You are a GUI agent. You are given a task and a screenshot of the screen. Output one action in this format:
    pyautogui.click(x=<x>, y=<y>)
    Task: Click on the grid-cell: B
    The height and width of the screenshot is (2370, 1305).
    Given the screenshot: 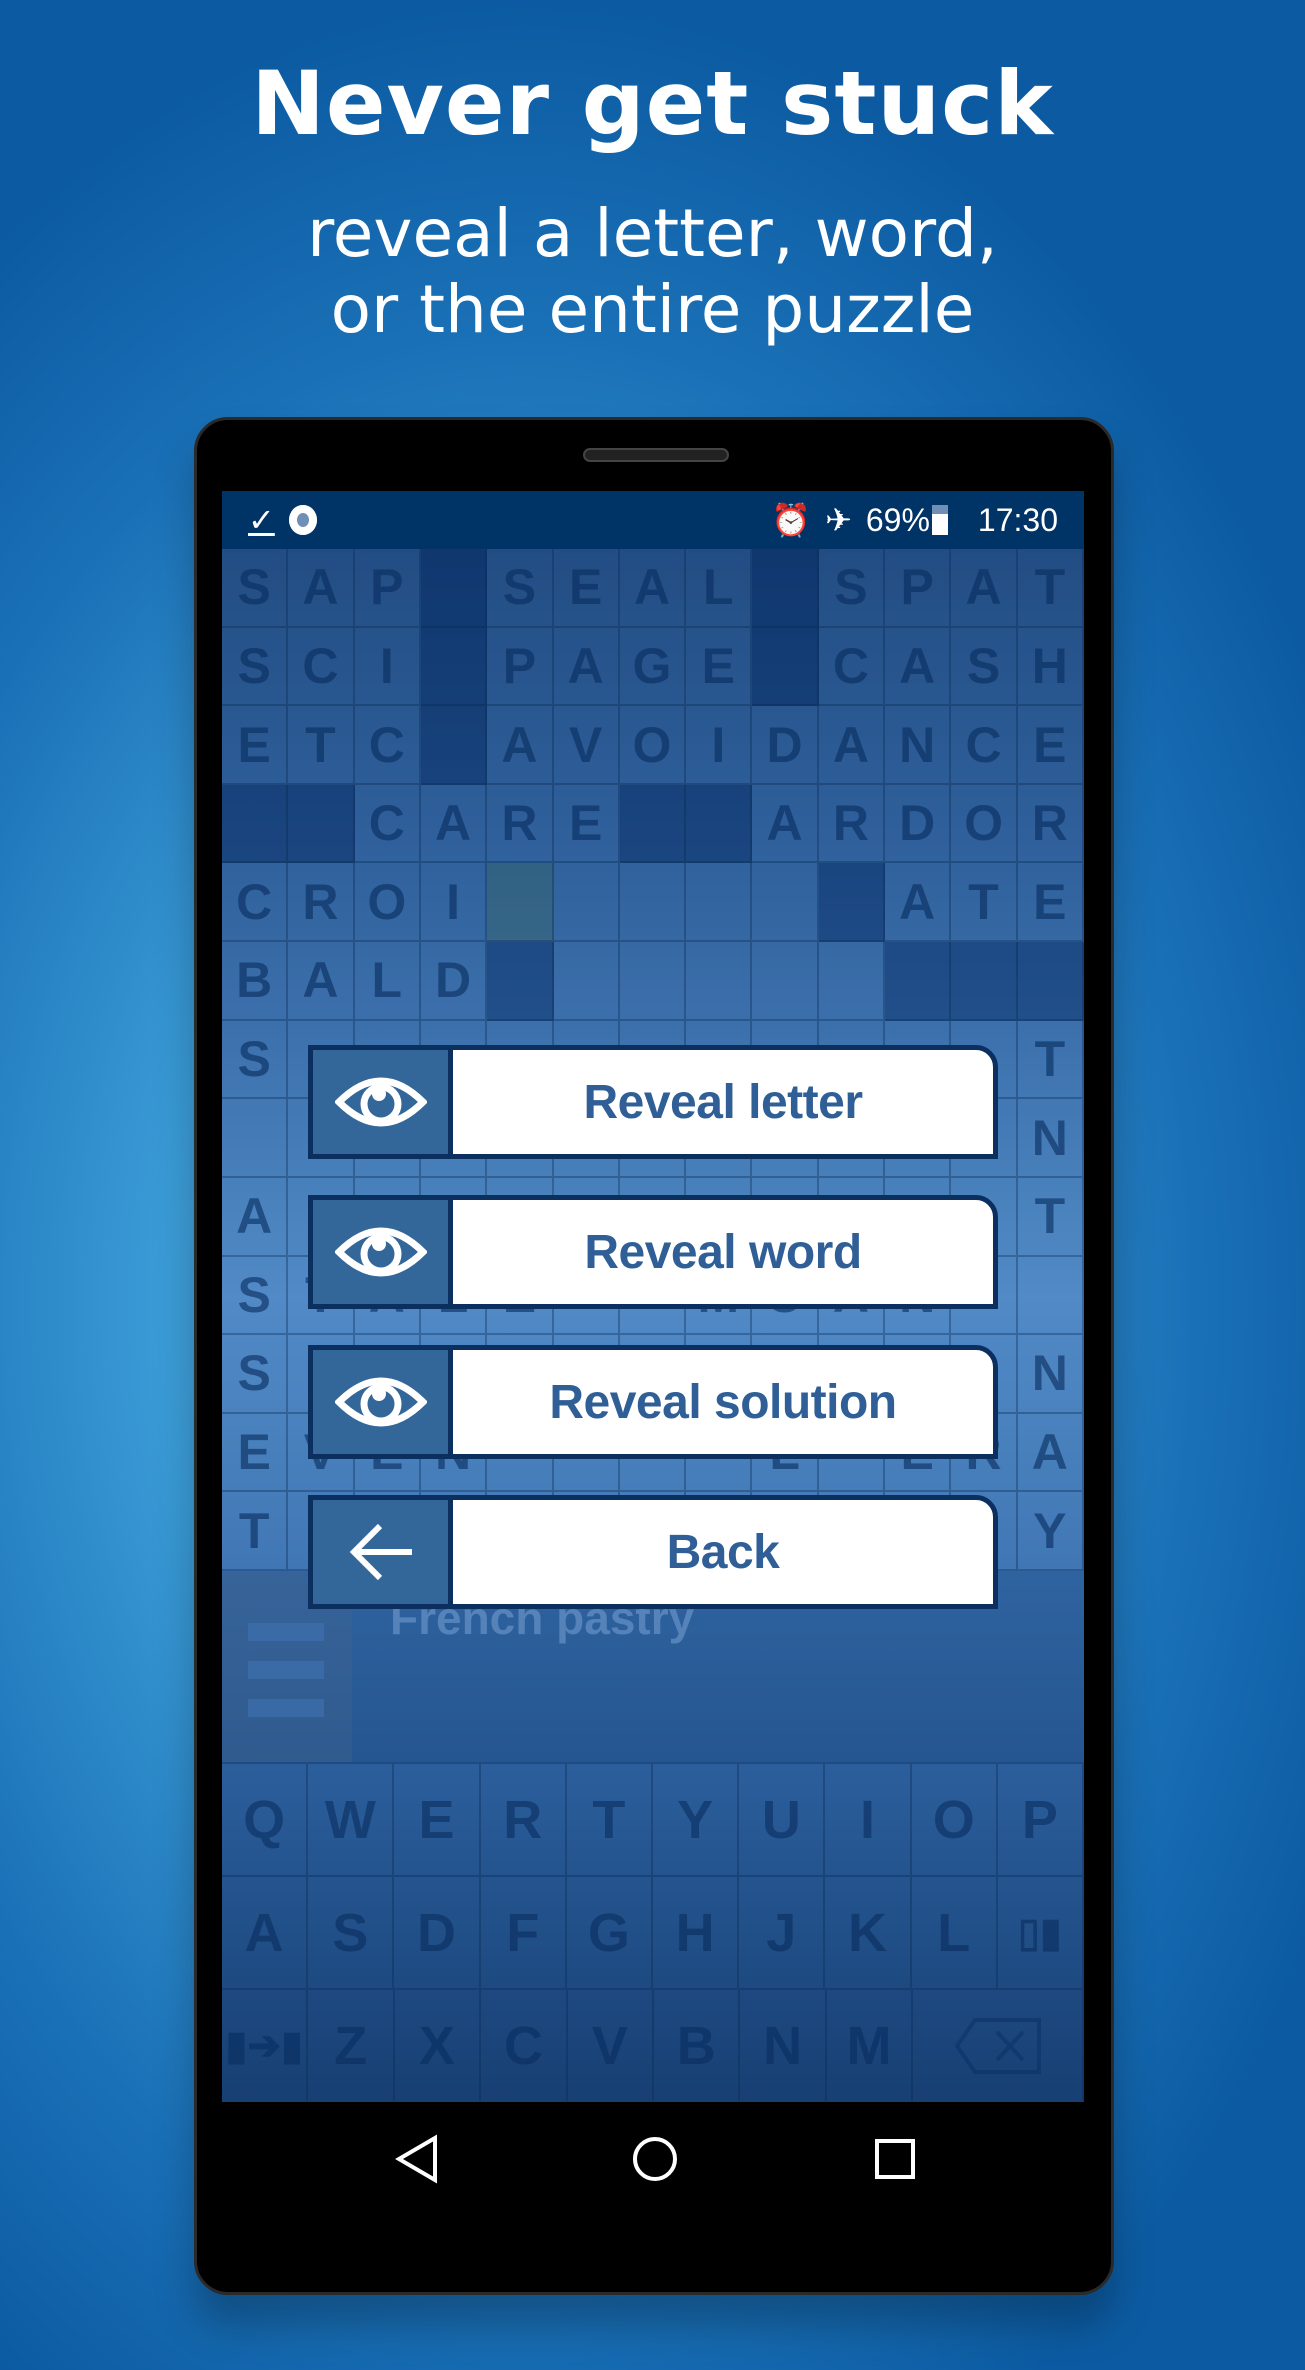 What is the action you would take?
    pyautogui.click(x=255, y=981)
    